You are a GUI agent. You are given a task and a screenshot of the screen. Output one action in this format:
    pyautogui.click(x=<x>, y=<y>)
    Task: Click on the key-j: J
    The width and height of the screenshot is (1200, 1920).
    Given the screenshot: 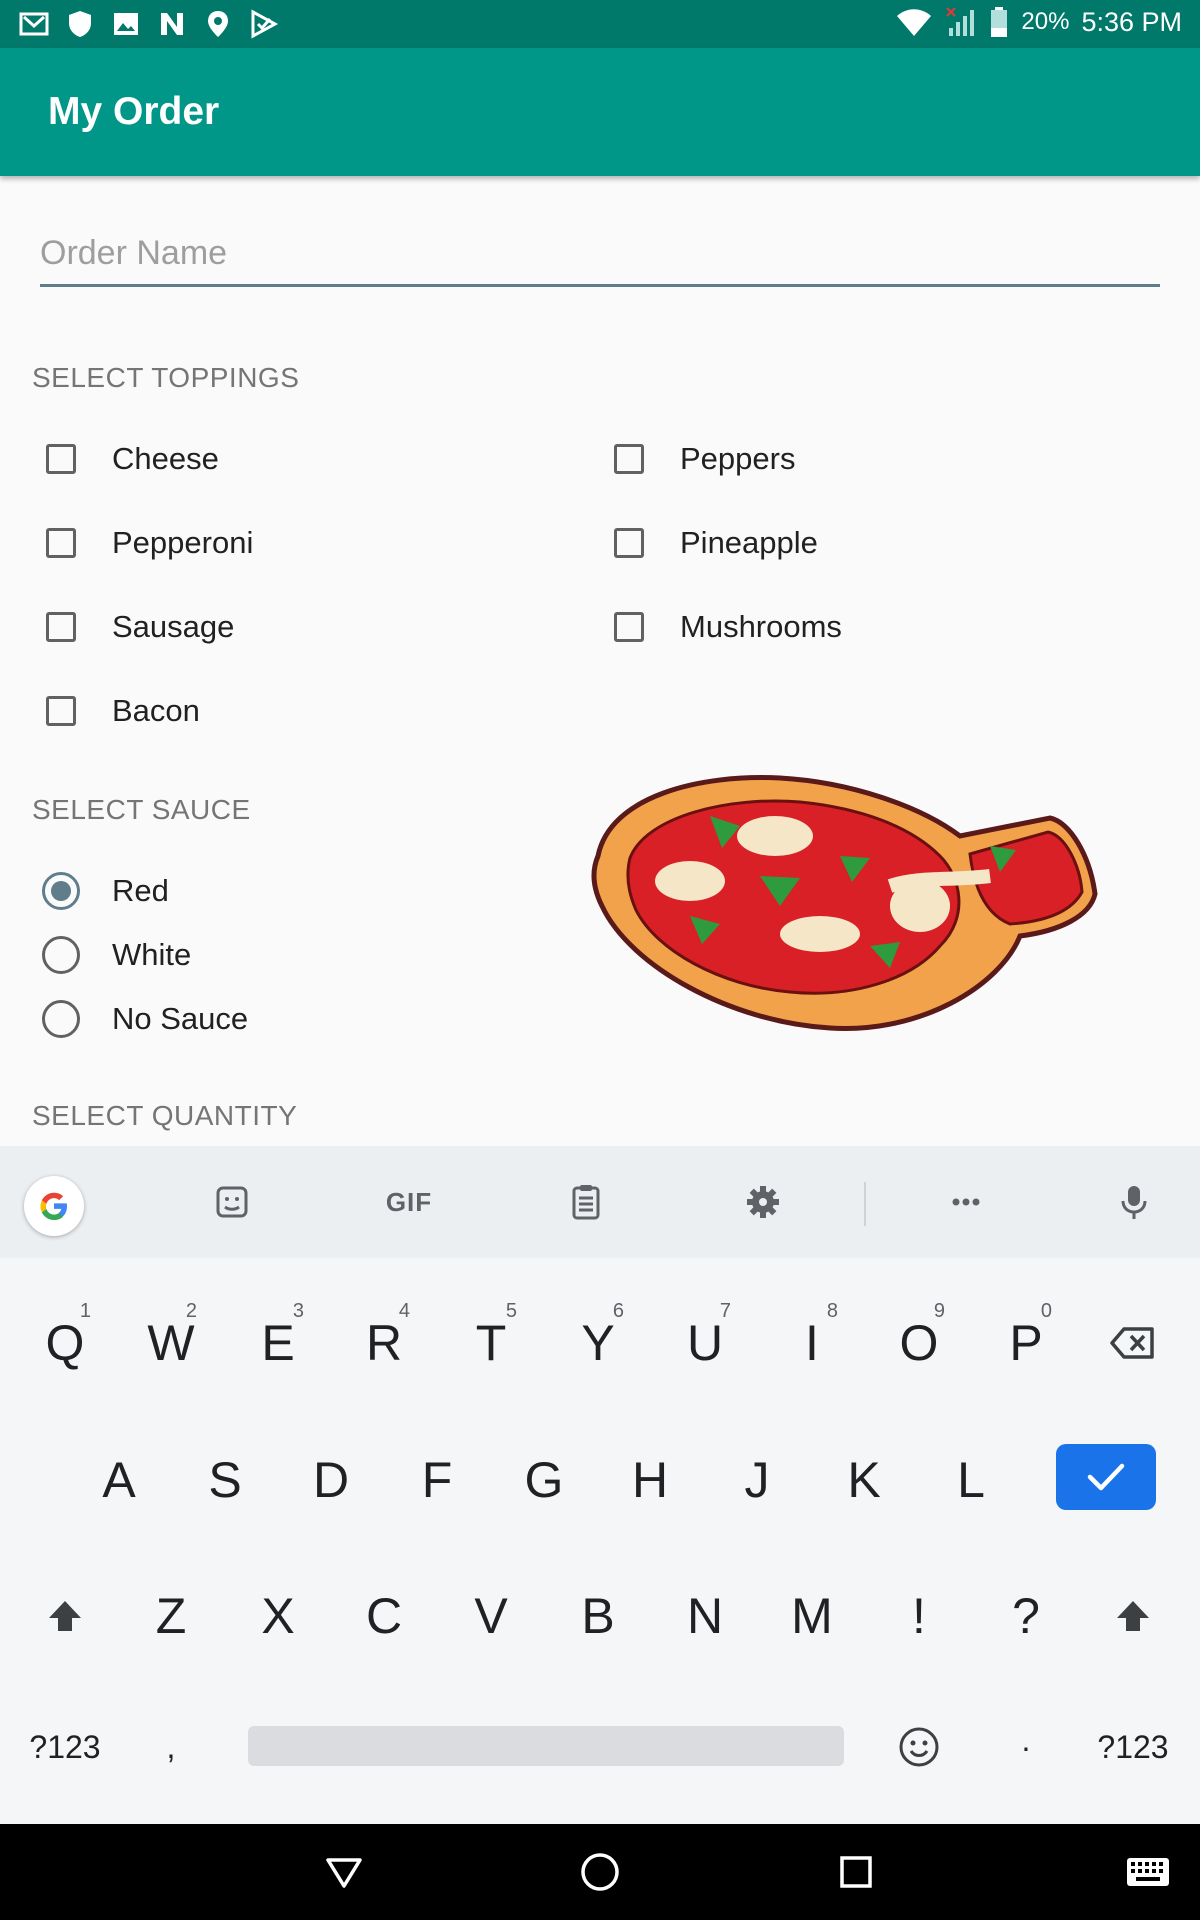 What is the action you would take?
    pyautogui.click(x=757, y=1480)
    